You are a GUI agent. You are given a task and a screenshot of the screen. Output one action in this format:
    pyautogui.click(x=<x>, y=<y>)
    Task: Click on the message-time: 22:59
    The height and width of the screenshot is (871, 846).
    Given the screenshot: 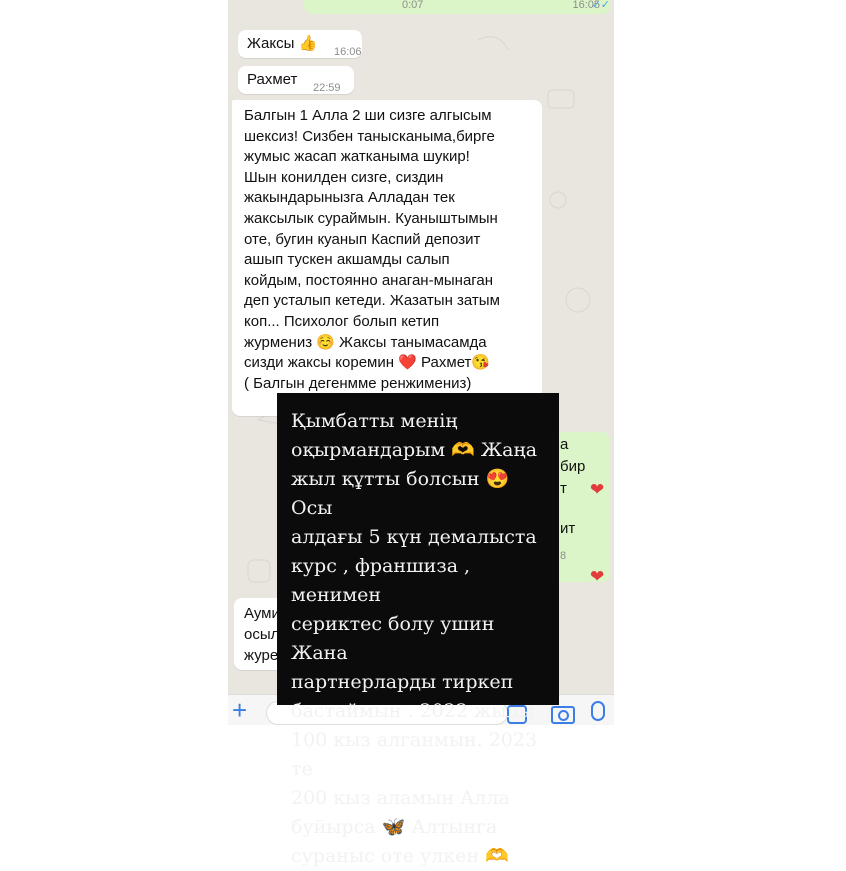 What is the action you would take?
    pyautogui.click(x=327, y=88)
    